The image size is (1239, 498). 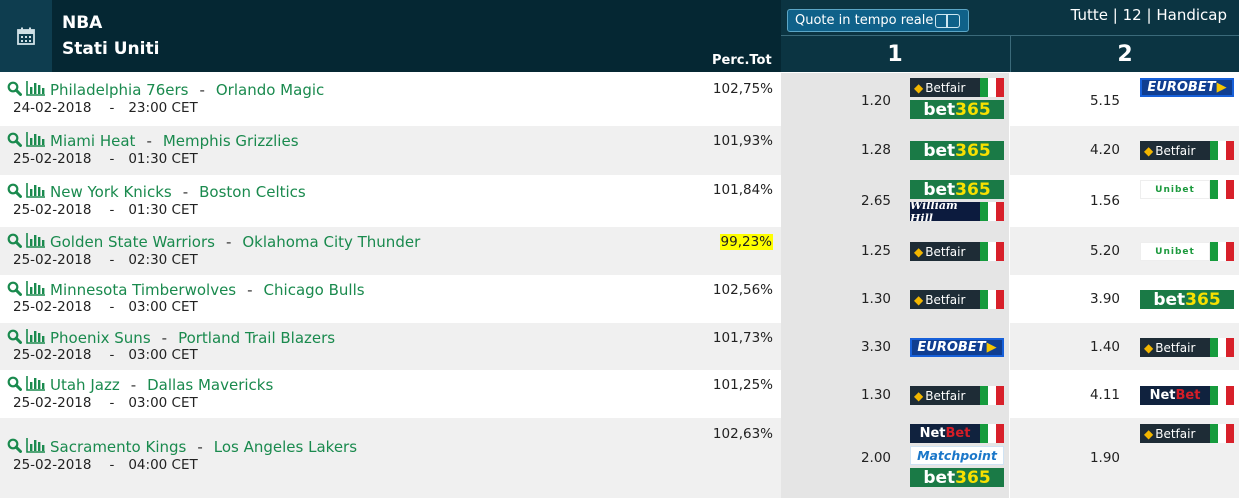 I want to click on away-team-link: Boston Celtics, so click(x=252, y=192).